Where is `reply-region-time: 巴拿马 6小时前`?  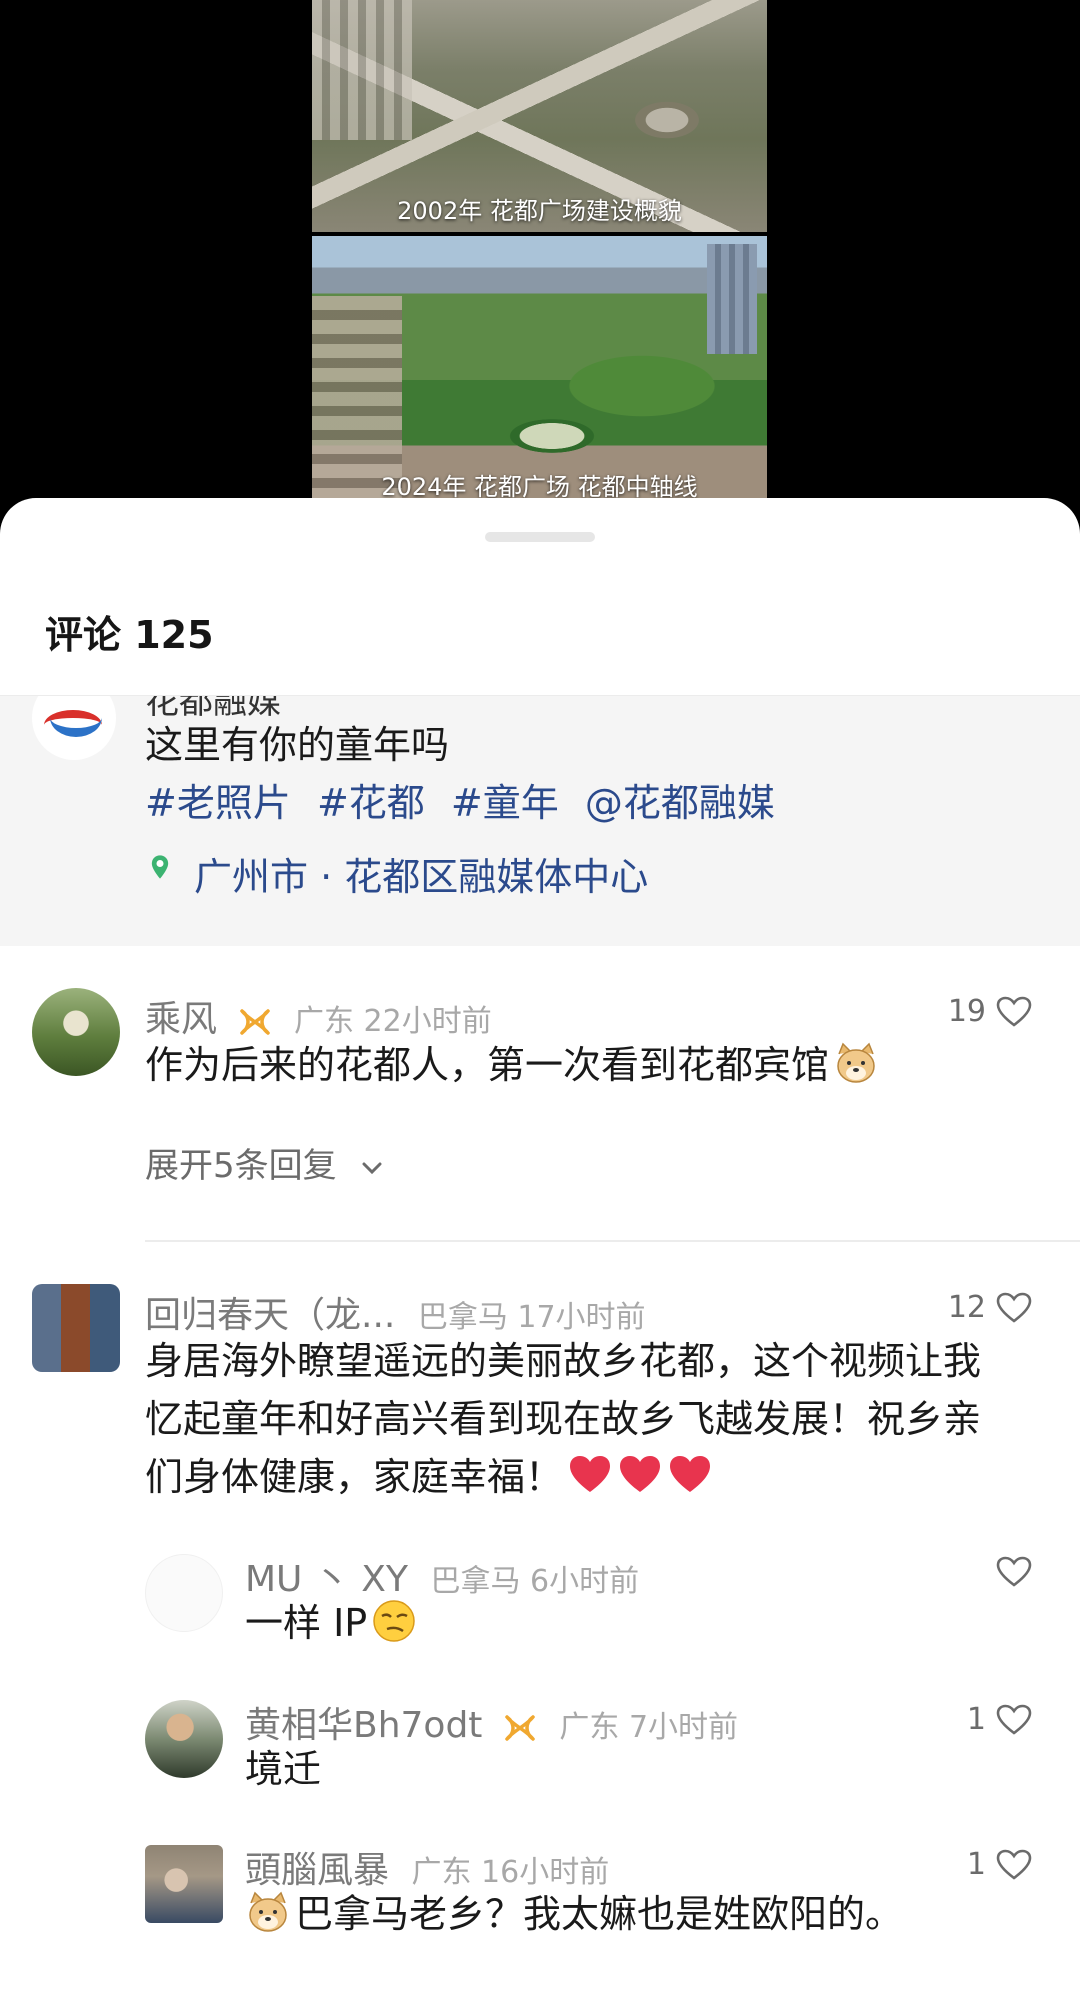 reply-region-time: 巴拿马 6小时前 is located at coordinates (535, 1581).